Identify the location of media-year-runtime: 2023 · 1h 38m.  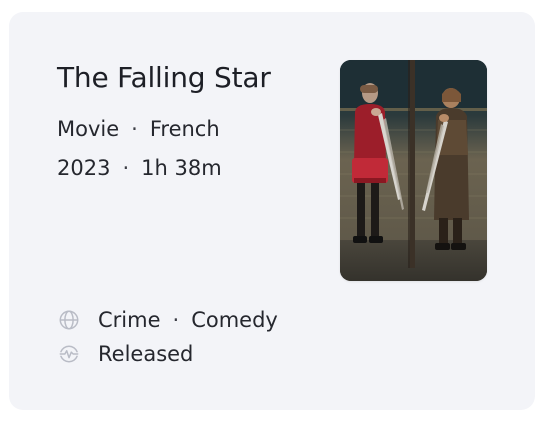
(139, 168).